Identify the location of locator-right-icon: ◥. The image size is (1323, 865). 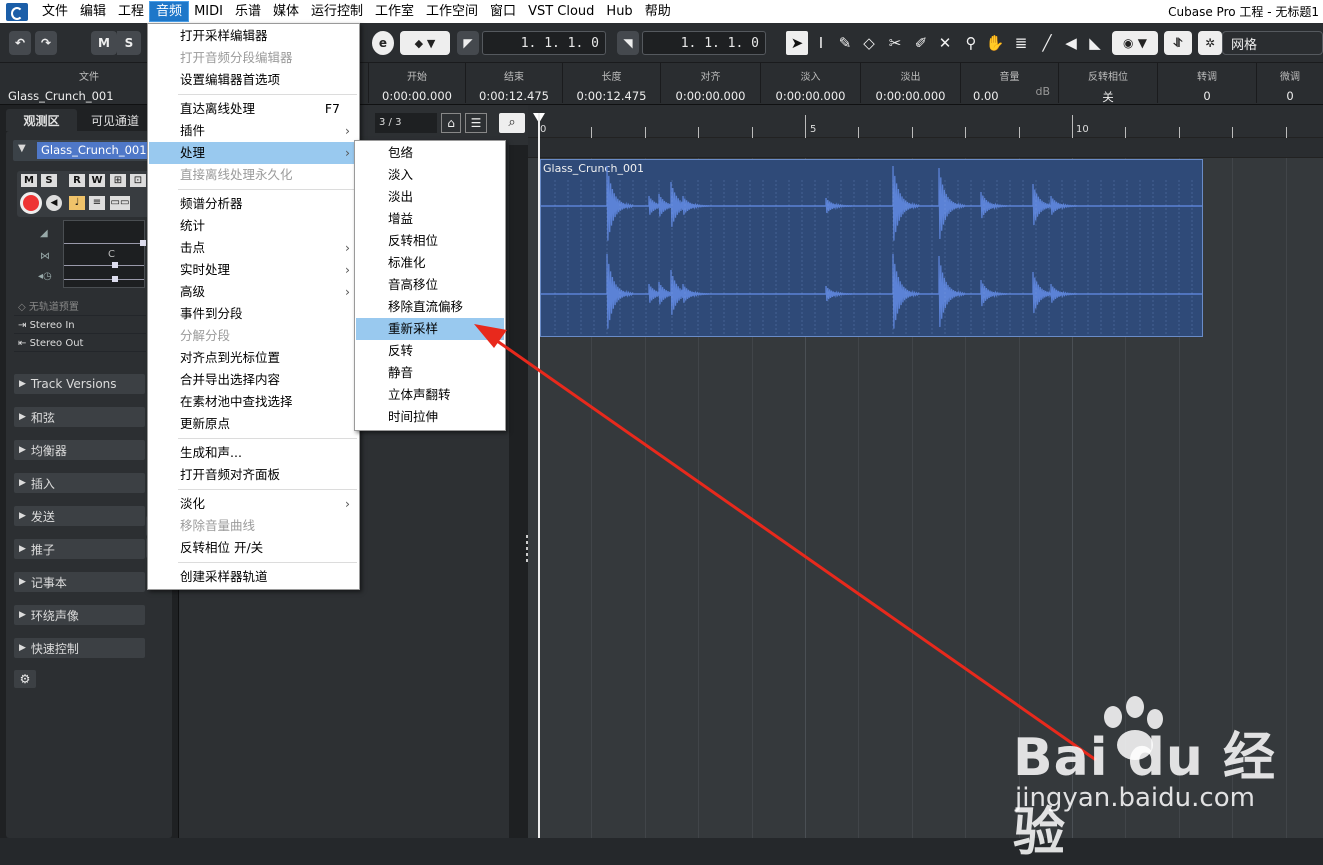
(628, 43).